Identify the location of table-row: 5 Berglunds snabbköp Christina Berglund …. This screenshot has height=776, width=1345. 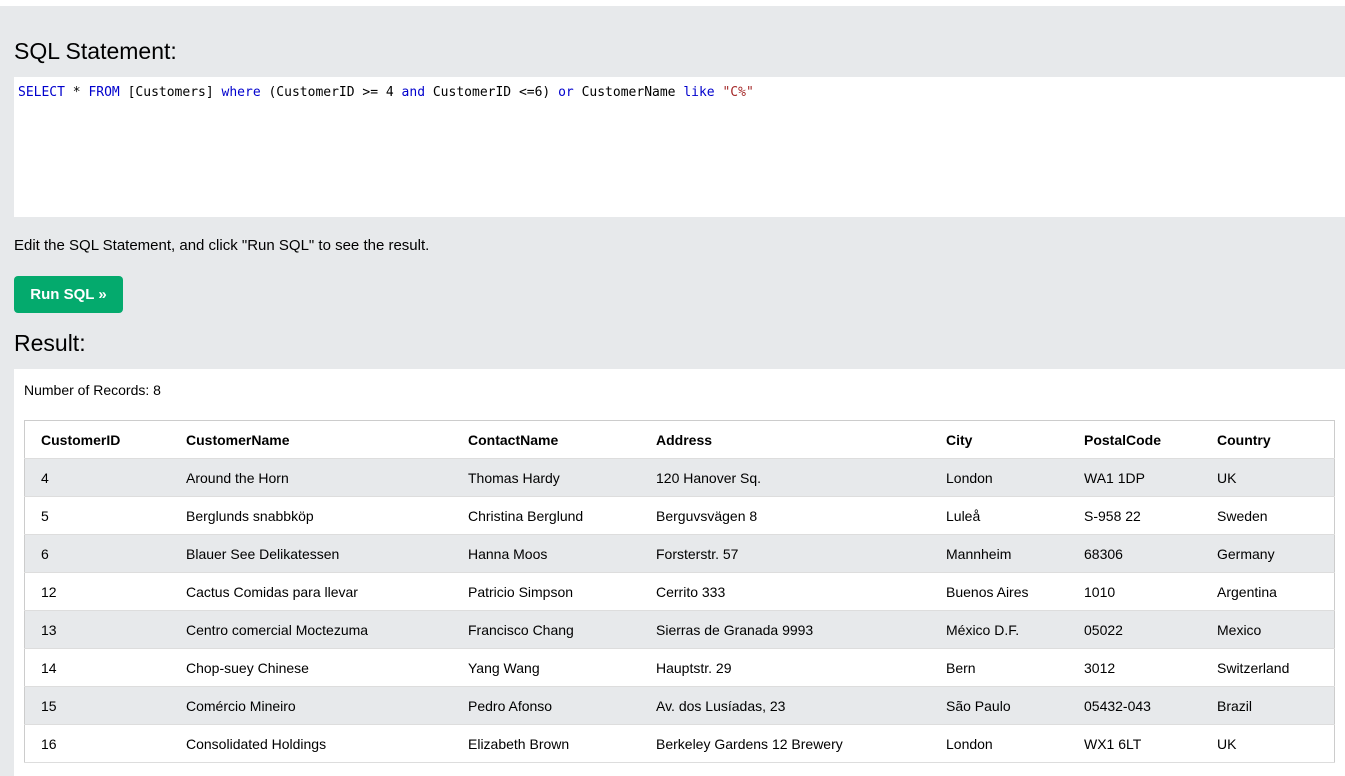
(679, 515).